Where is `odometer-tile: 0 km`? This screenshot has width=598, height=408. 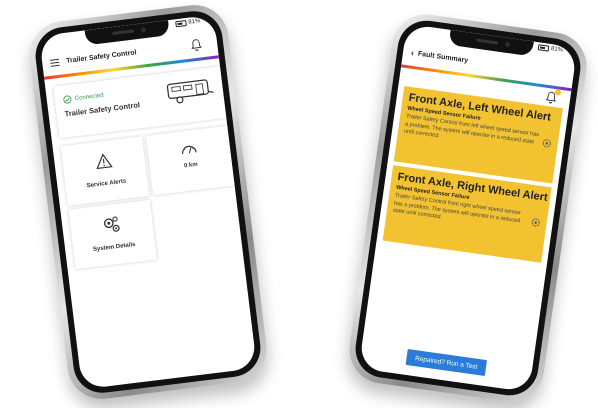 odometer-tile: 0 km is located at coordinates (190, 160).